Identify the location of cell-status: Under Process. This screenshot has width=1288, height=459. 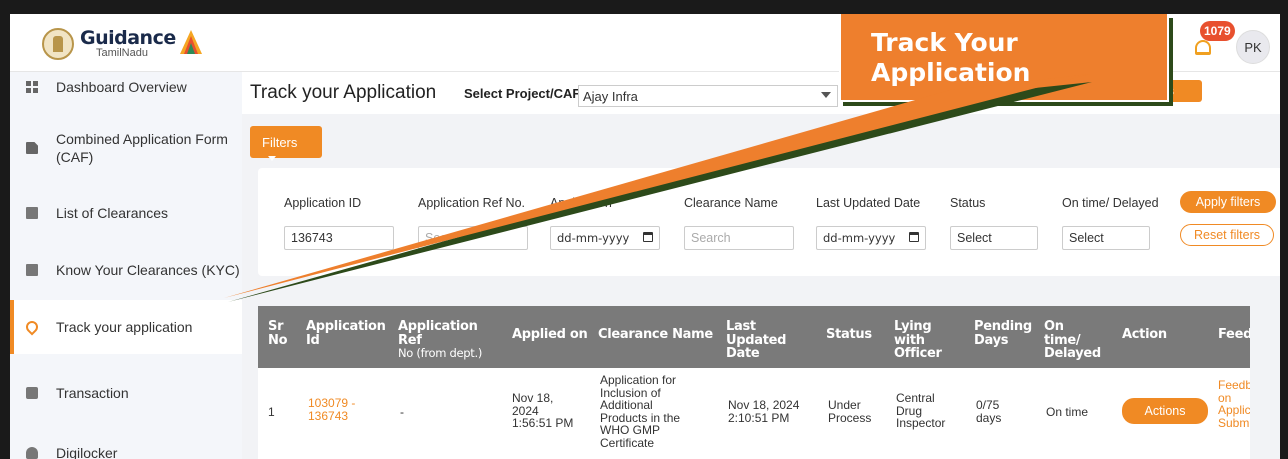
(850, 411).